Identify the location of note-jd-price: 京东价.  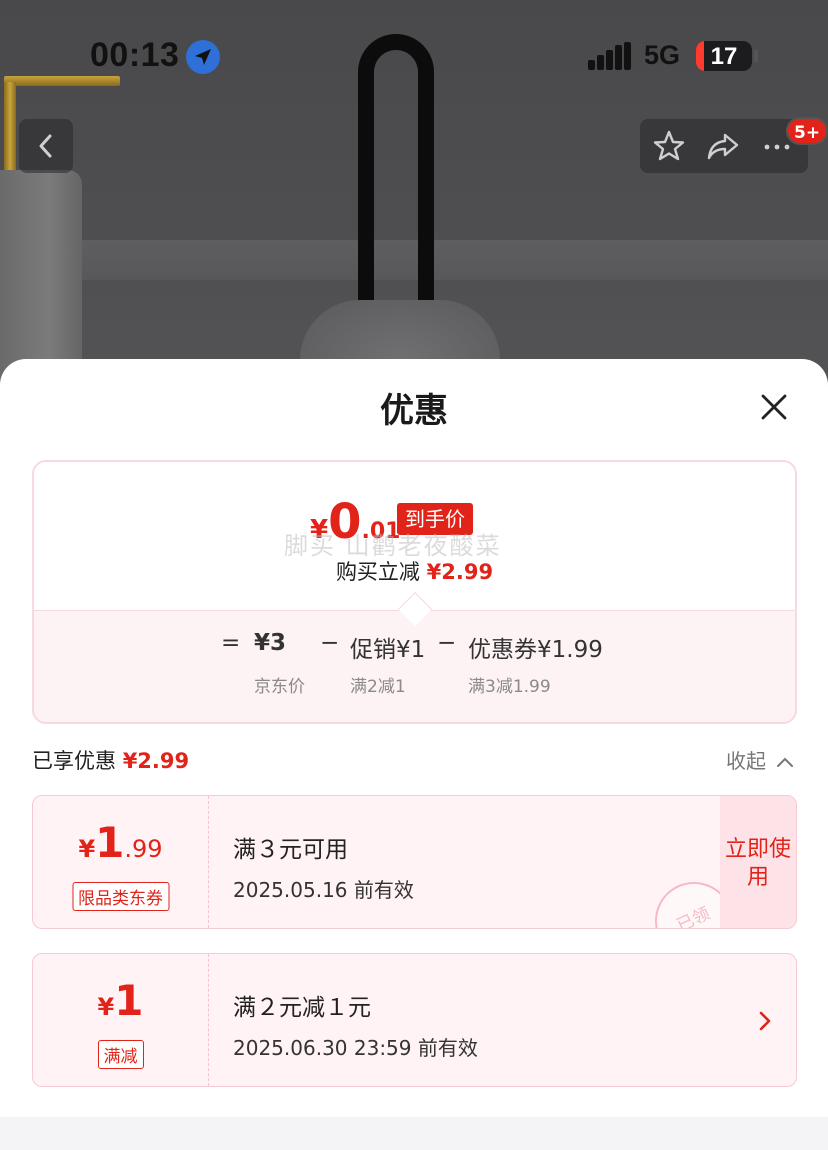
(279, 687).